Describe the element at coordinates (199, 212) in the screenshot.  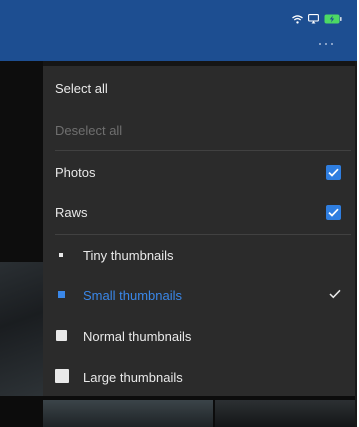
I see `menu-item-raws: Raws` at that location.